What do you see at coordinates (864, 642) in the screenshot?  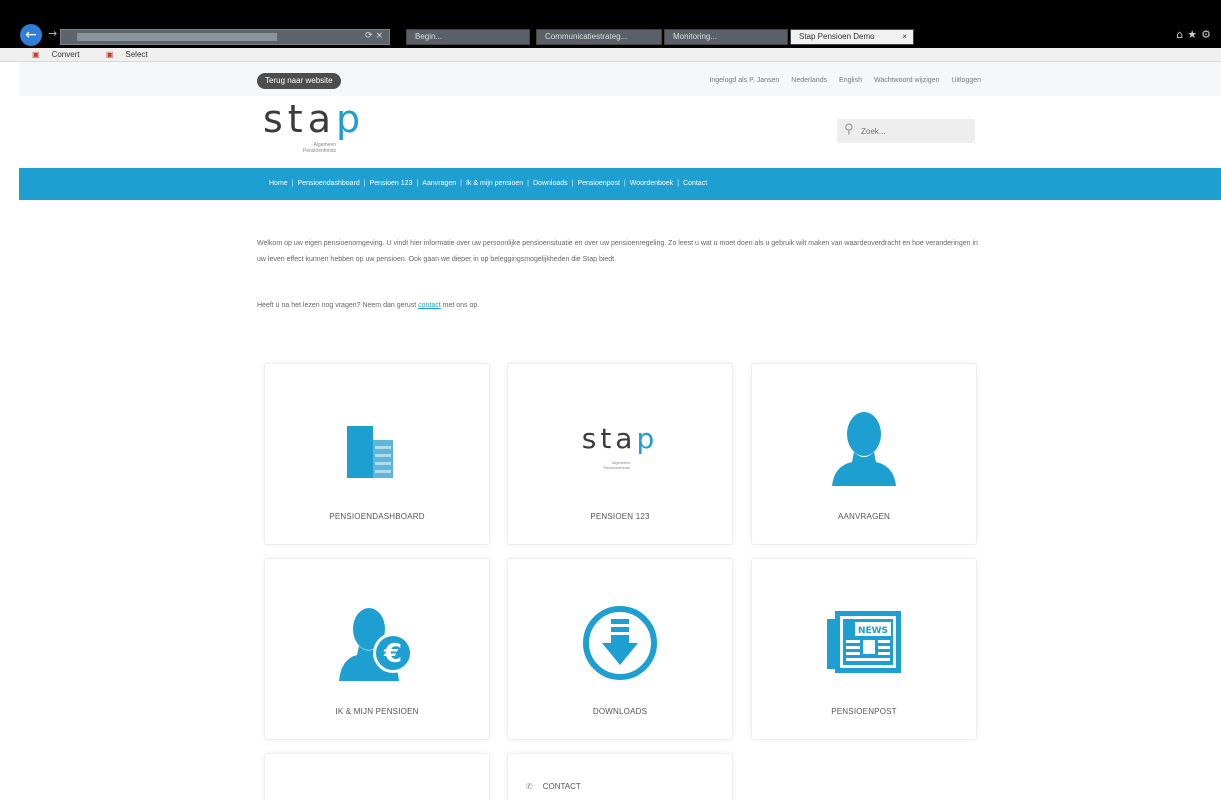 I see `newspaper-icon: NEWS` at bounding box center [864, 642].